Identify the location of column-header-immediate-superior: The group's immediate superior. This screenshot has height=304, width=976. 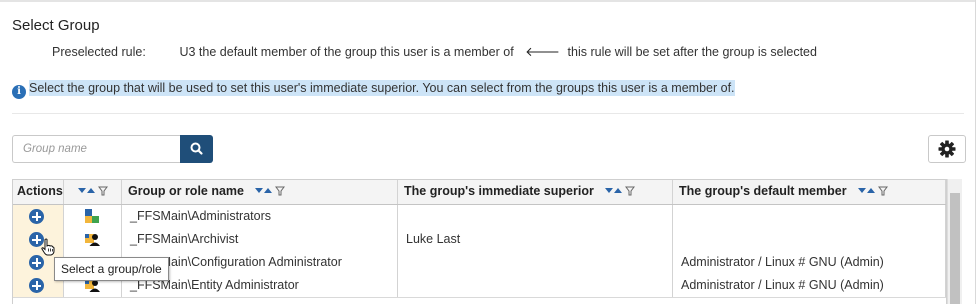
(535, 192).